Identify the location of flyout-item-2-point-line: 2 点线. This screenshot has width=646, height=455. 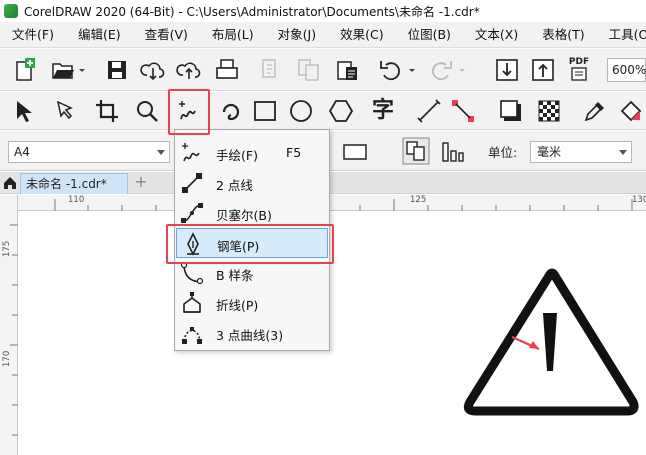
(252, 183).